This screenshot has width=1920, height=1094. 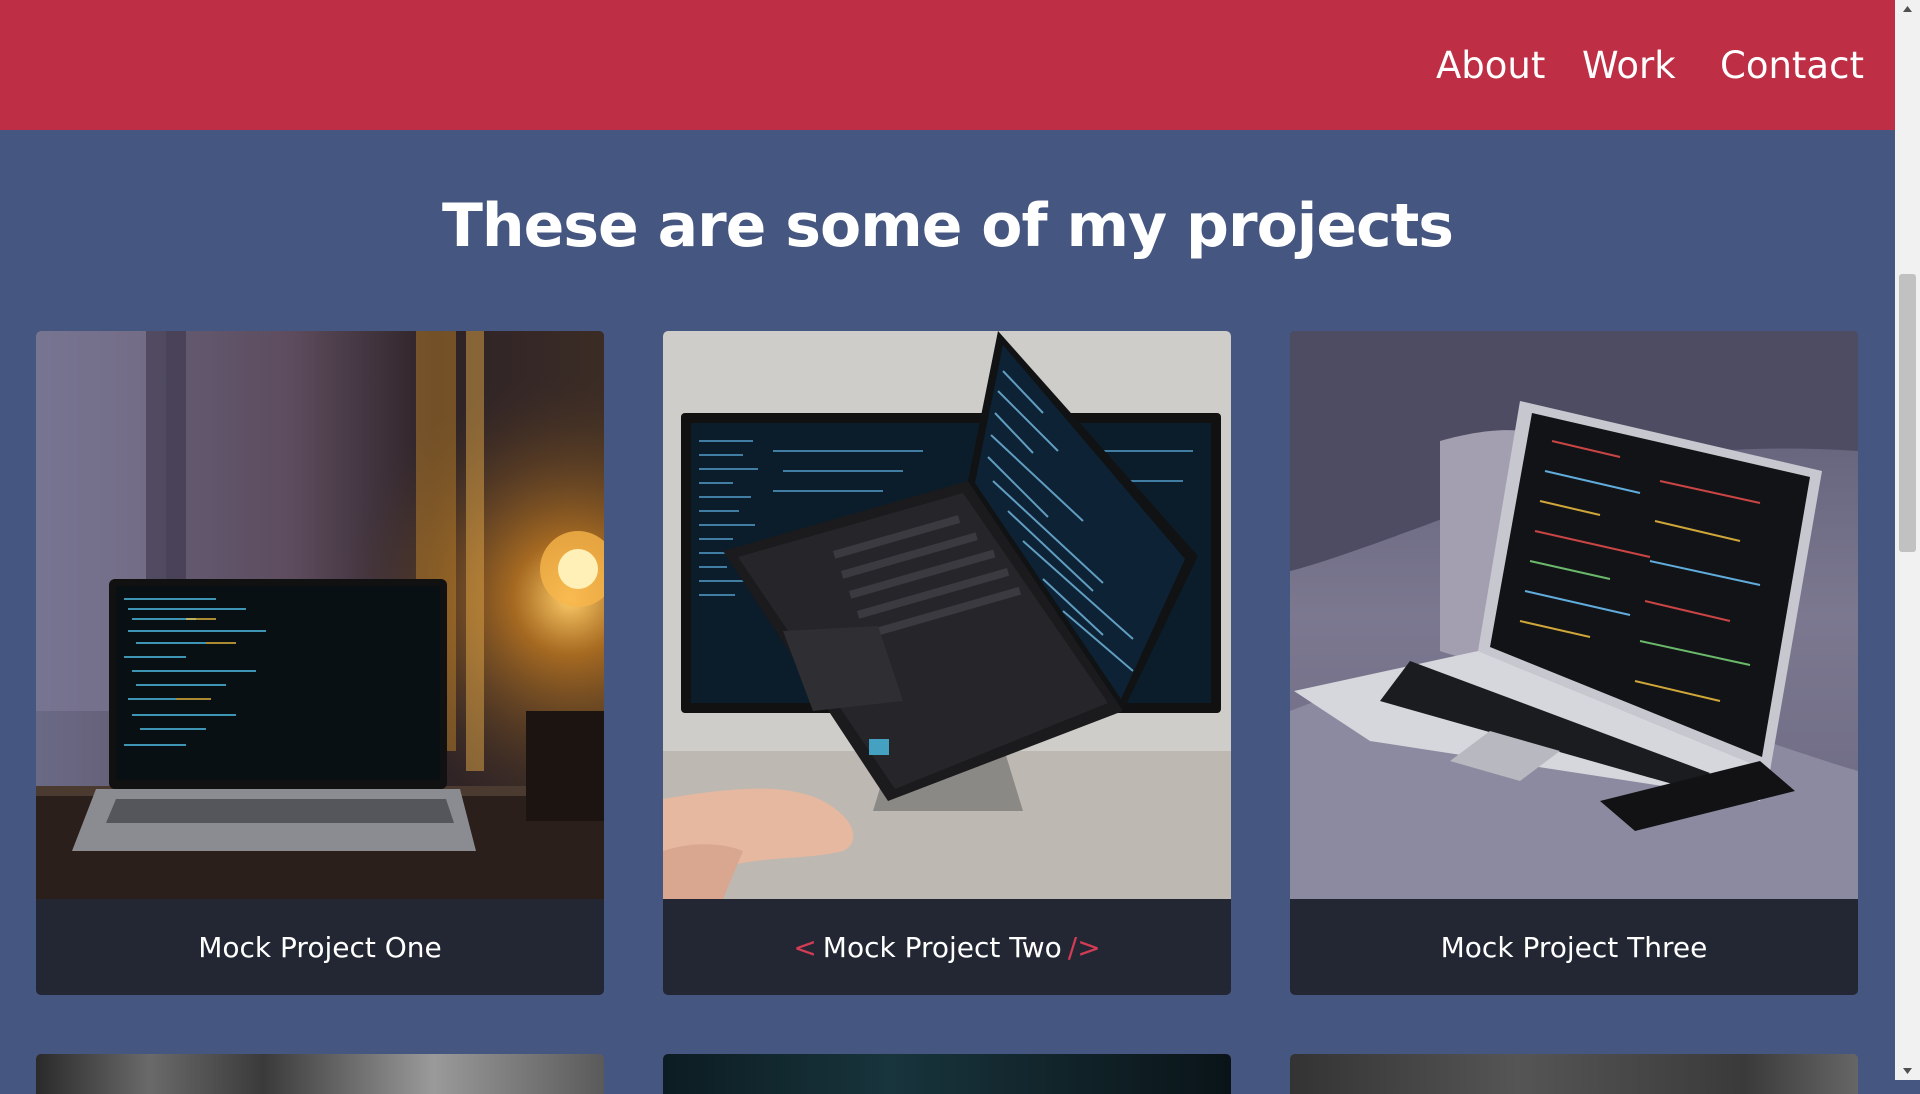 I want to click on project-one-title-text: Mock Project One, so click(x=320, y=947).